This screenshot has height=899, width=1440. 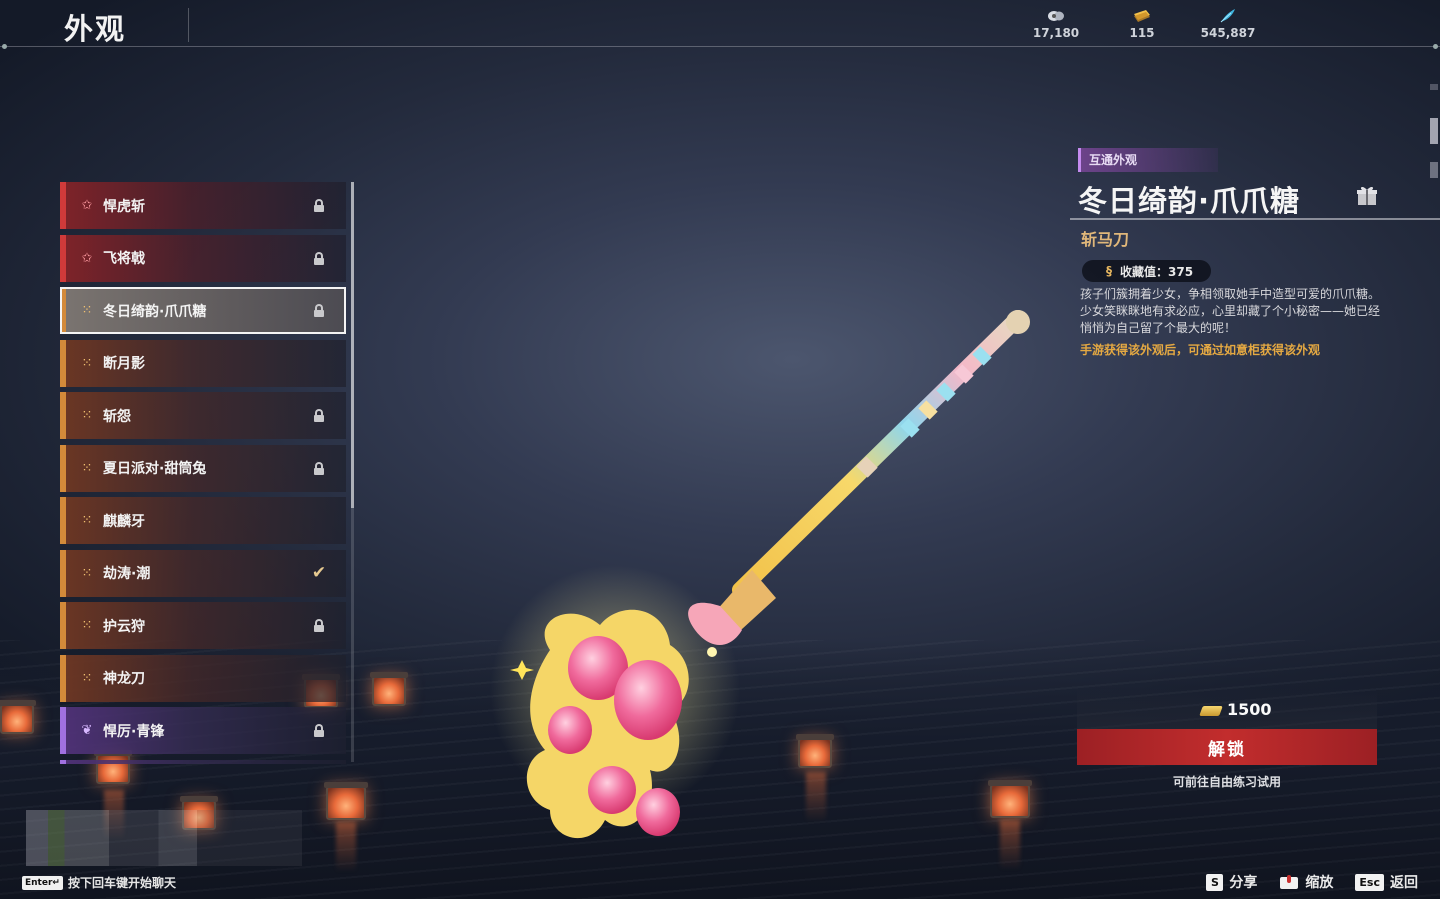 What do you see at coordinates (124, 626) in the screenshot?
I see `skin-name: 护云狩` at bounding box center [124, 626].